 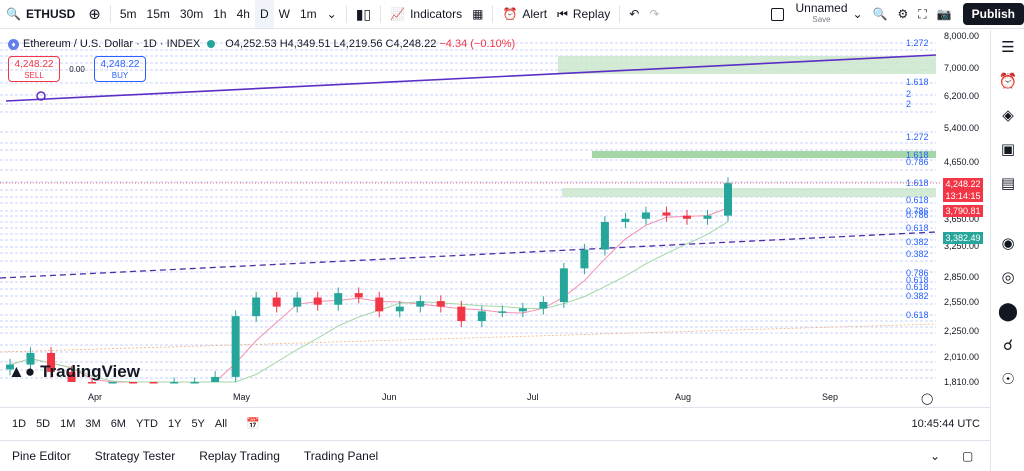 What do you see at coordinates (908, 94) in the screenshot?
I see `fib-level-label: 2` at bounding box center [908, 94].